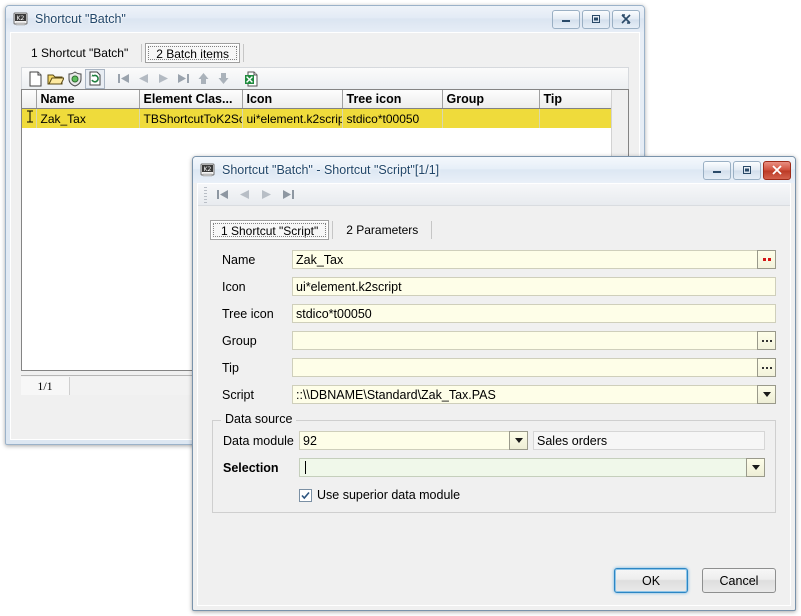 The image size is (801, 616). Describe the element at coordinates (392, 118) in the screenshot. I see `cell-tree-icon: stdico*t00050` at that location.